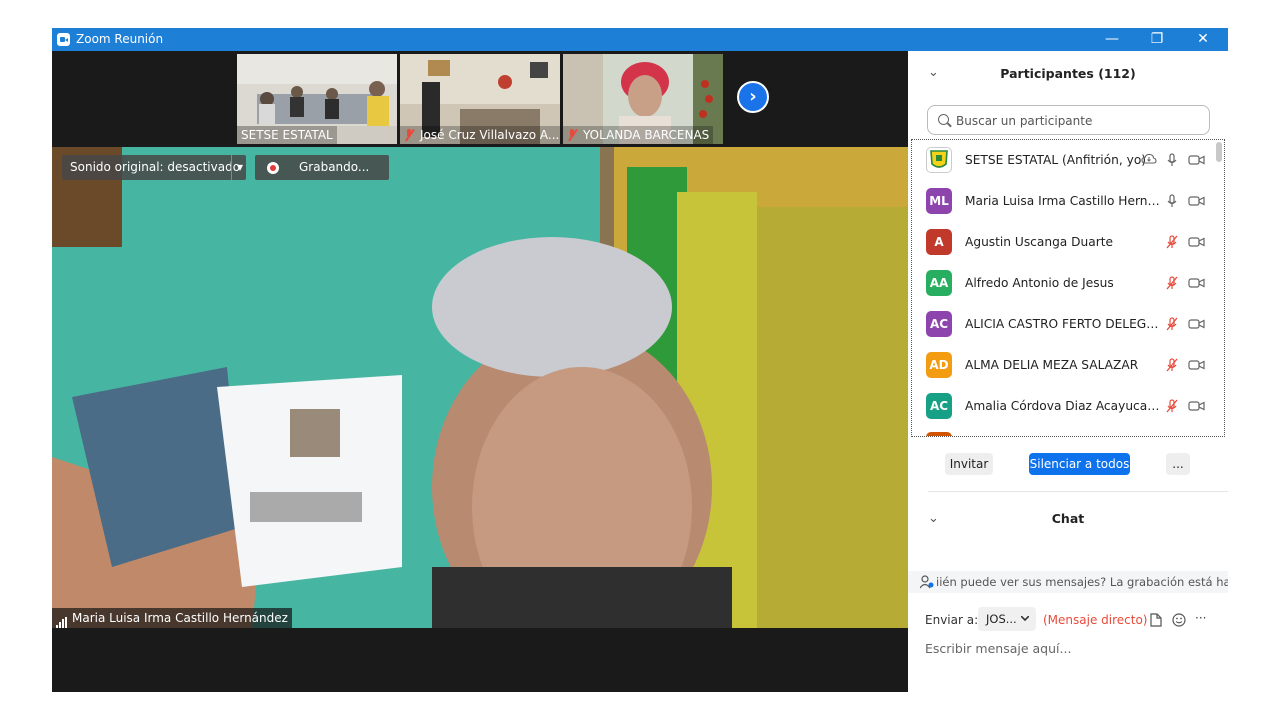 Image resolution: width=1280 pixels, height=720 pixels. What do you see at coordinates (753, 97) in the screenshot?
I see `next-page-button: ›` at bounding box center [753, 97].